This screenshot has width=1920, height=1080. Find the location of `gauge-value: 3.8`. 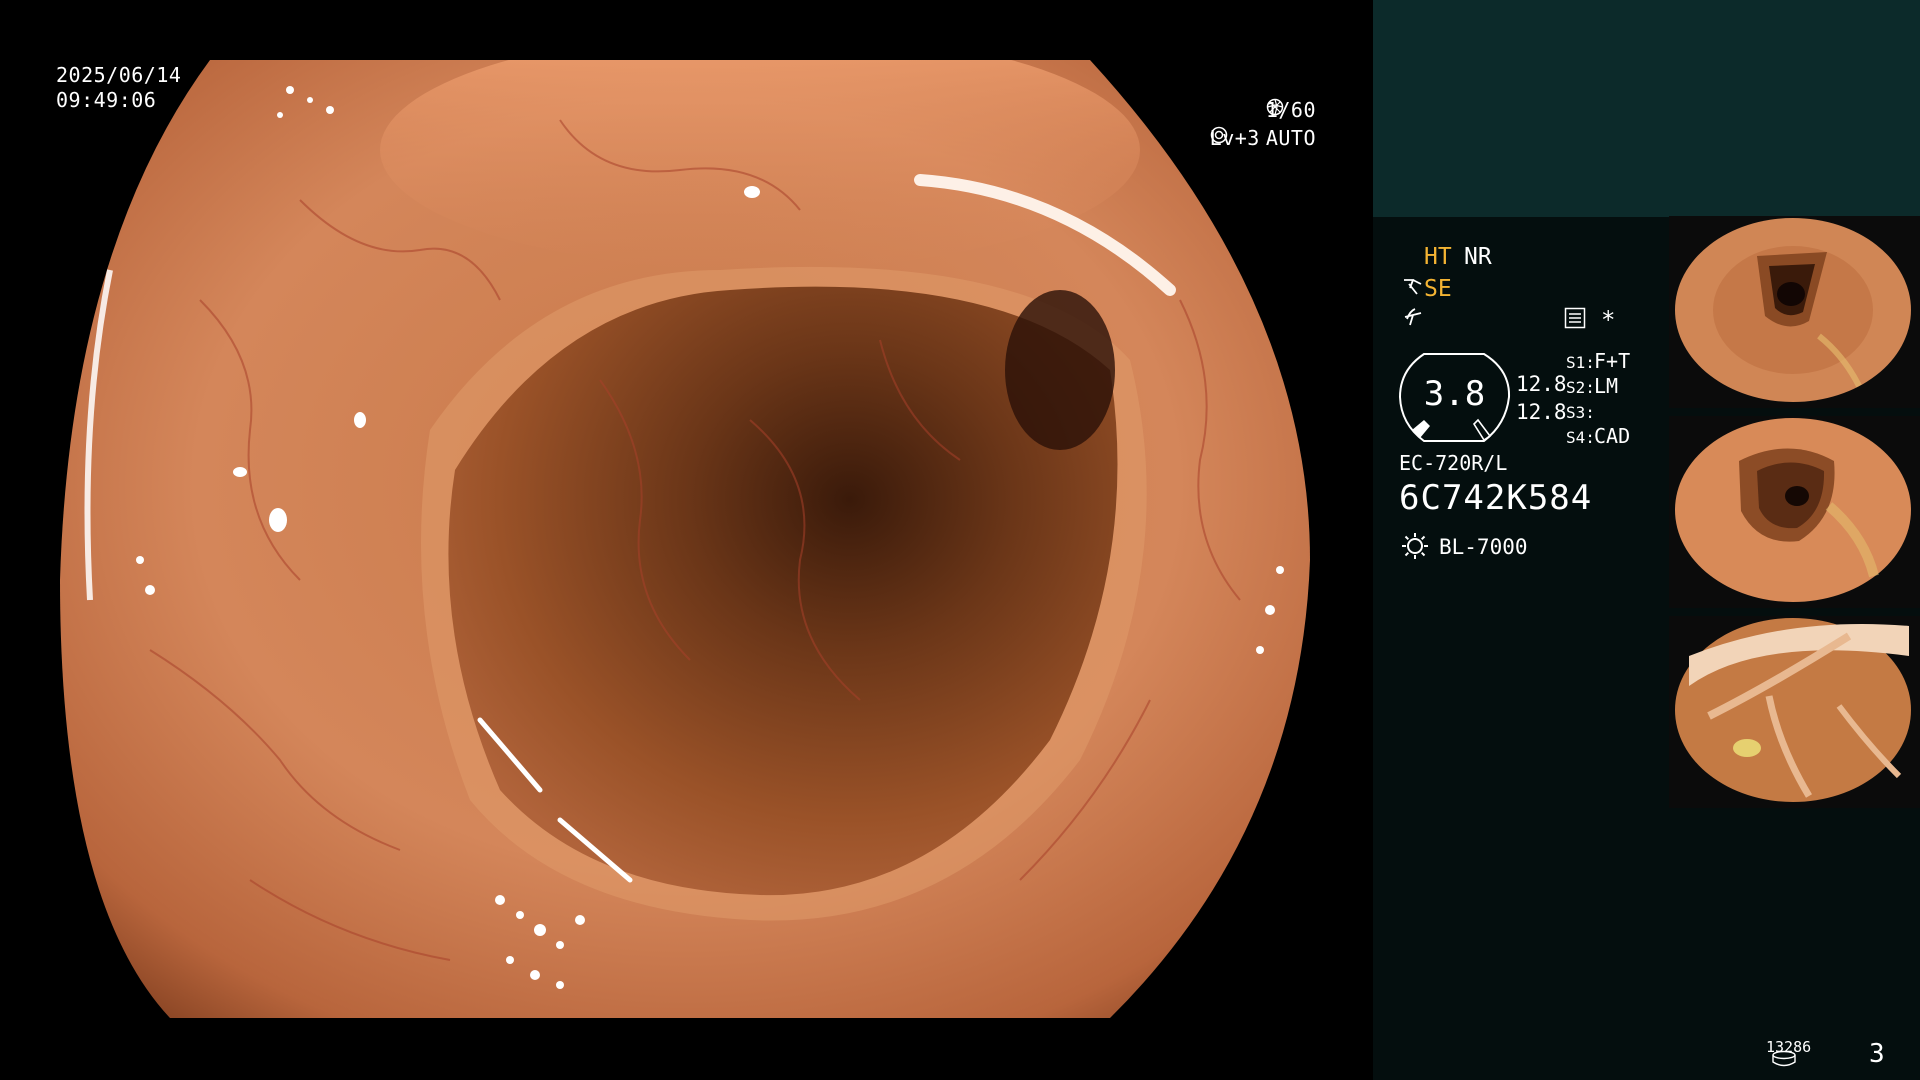

gauge-value: 3.8 is located at coordinates (1454, 394).